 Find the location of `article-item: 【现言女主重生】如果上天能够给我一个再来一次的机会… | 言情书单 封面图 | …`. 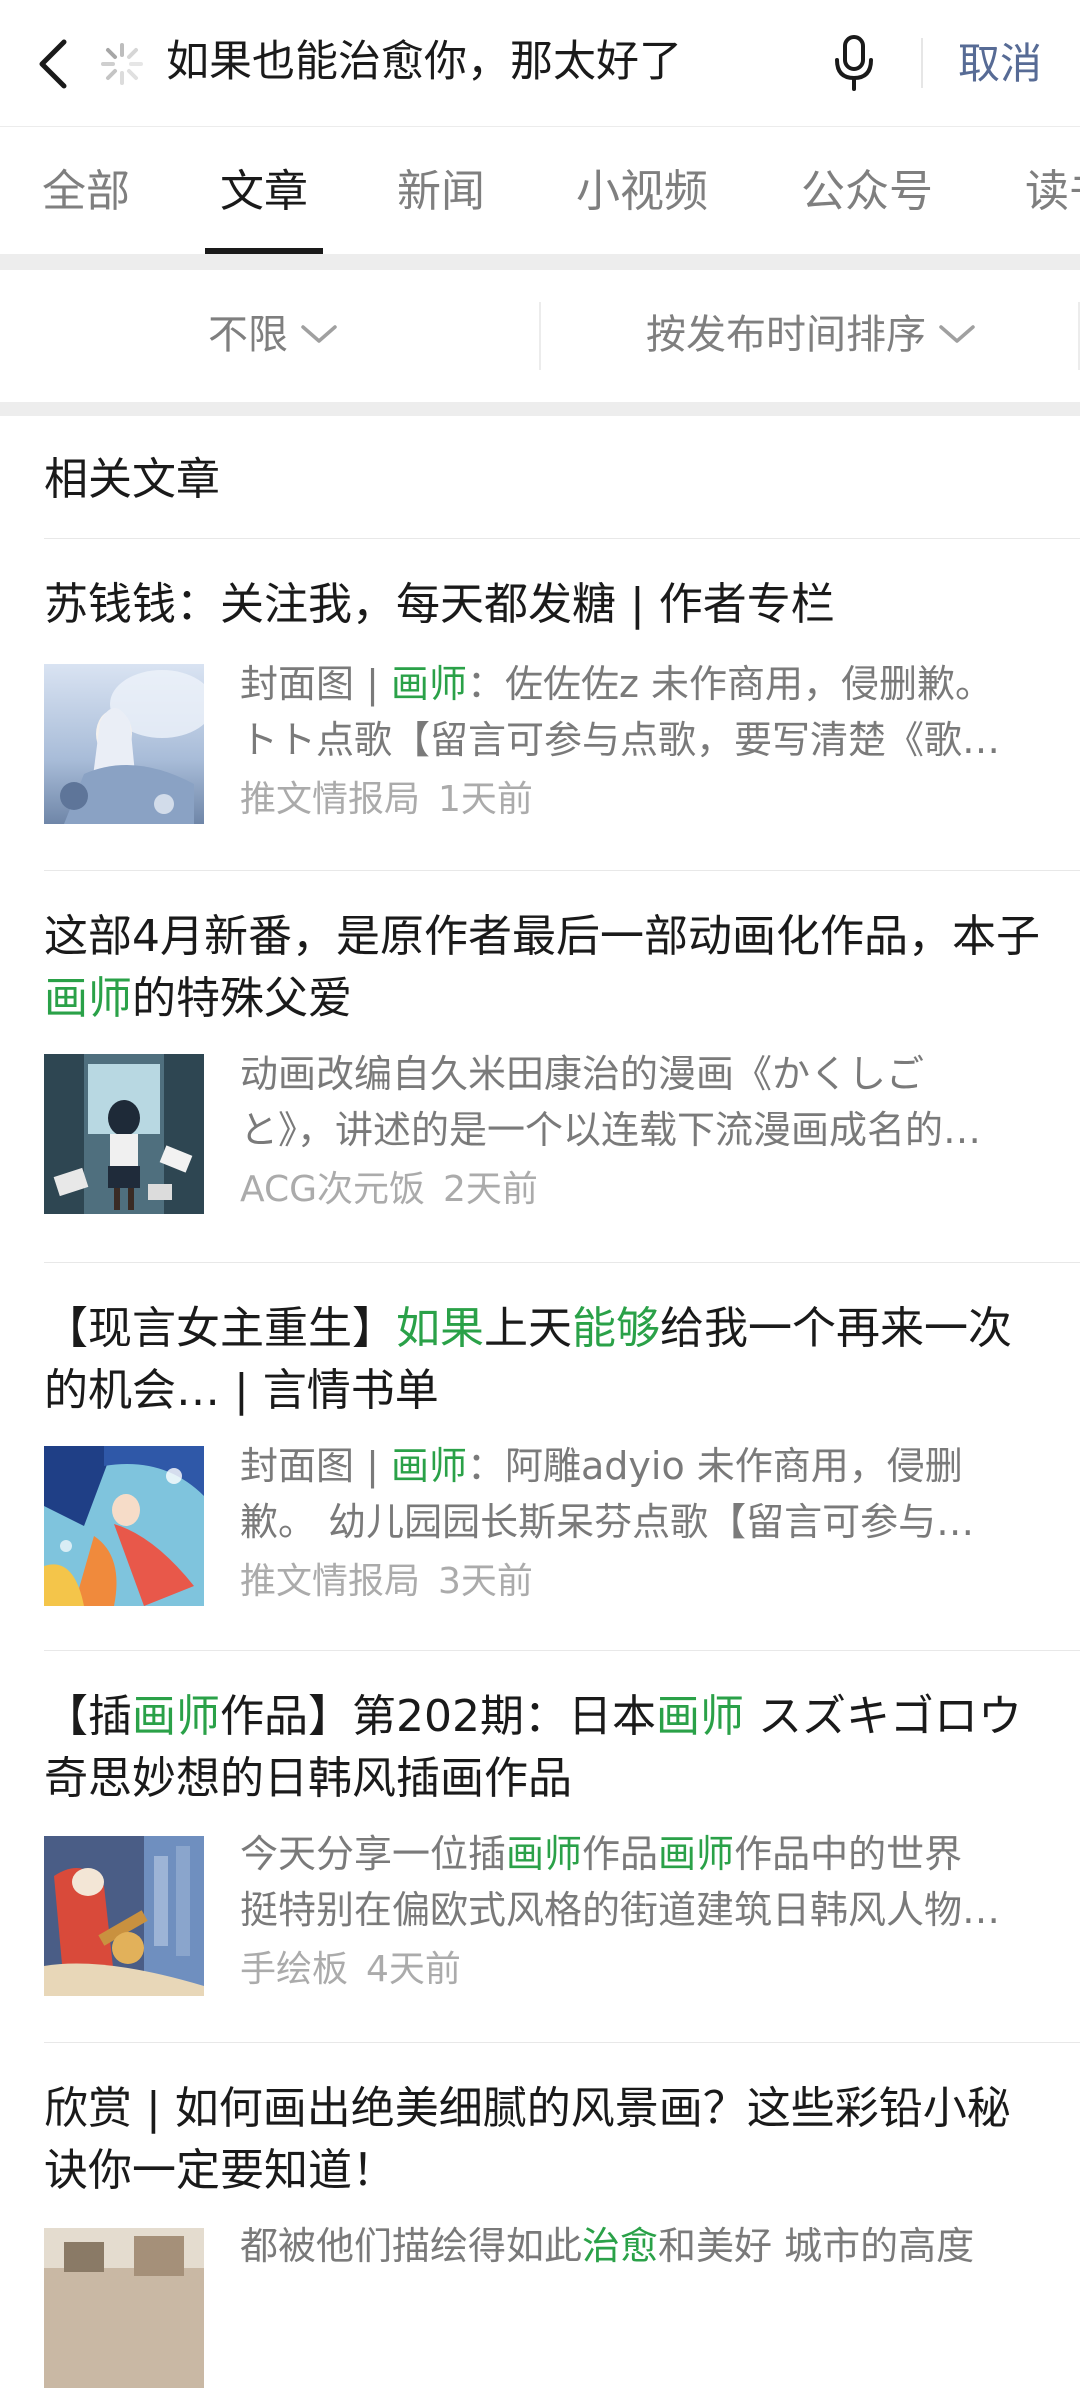

article-item: 【现言女主重生】如果上天能够给我一个再来一次的机会… | 言情书单 封面图 | … is located at coordinates (540, 1474).